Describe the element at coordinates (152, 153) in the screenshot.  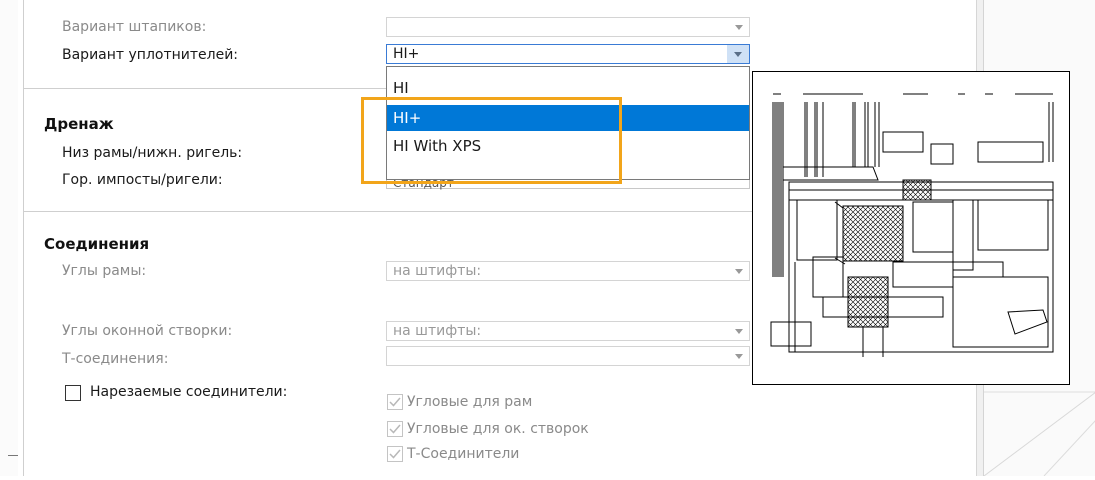
I see `frame-bottom-label: Низ рамы/нижн. ригель:` at that location.